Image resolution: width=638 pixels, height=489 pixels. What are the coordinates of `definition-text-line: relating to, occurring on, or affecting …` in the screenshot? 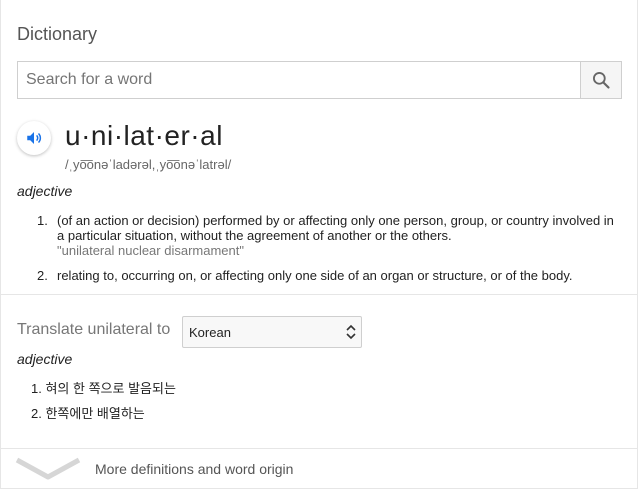 It's located at (315, 275).